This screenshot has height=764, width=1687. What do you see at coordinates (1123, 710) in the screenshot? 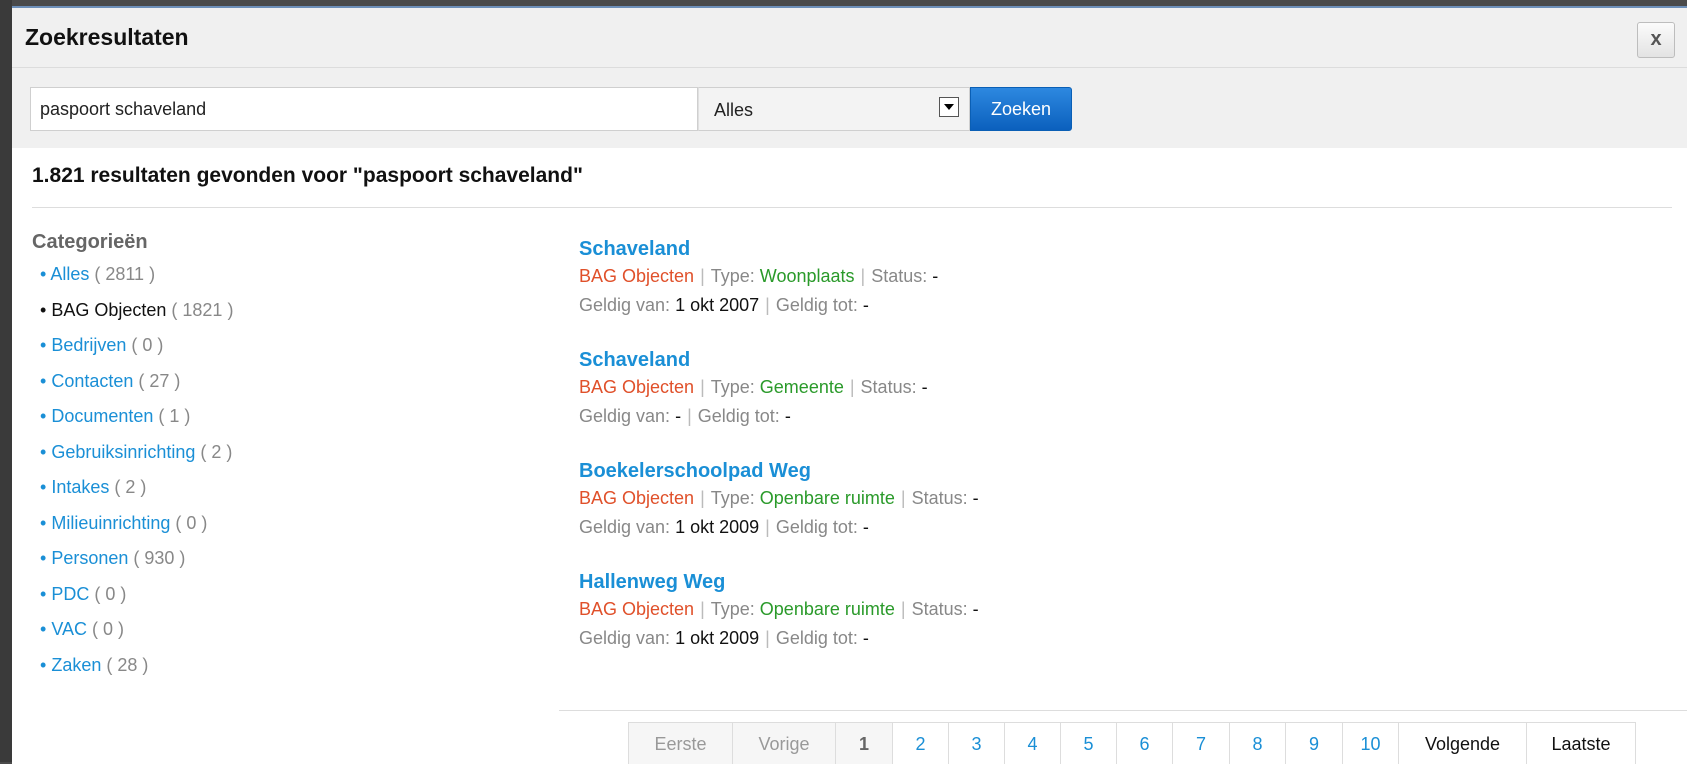
I see `pagination-divider` at bounding box center [1123, 710].